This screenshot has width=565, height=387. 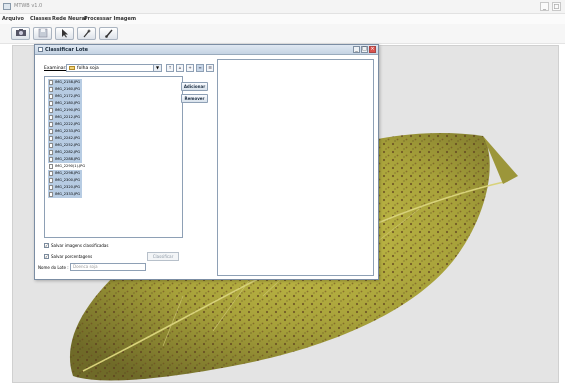 What do you see at coordinates (67, 166) in the screenshot?
I see `list-item: IMG_2290(1).JPG` at bounding box center [67, 166].